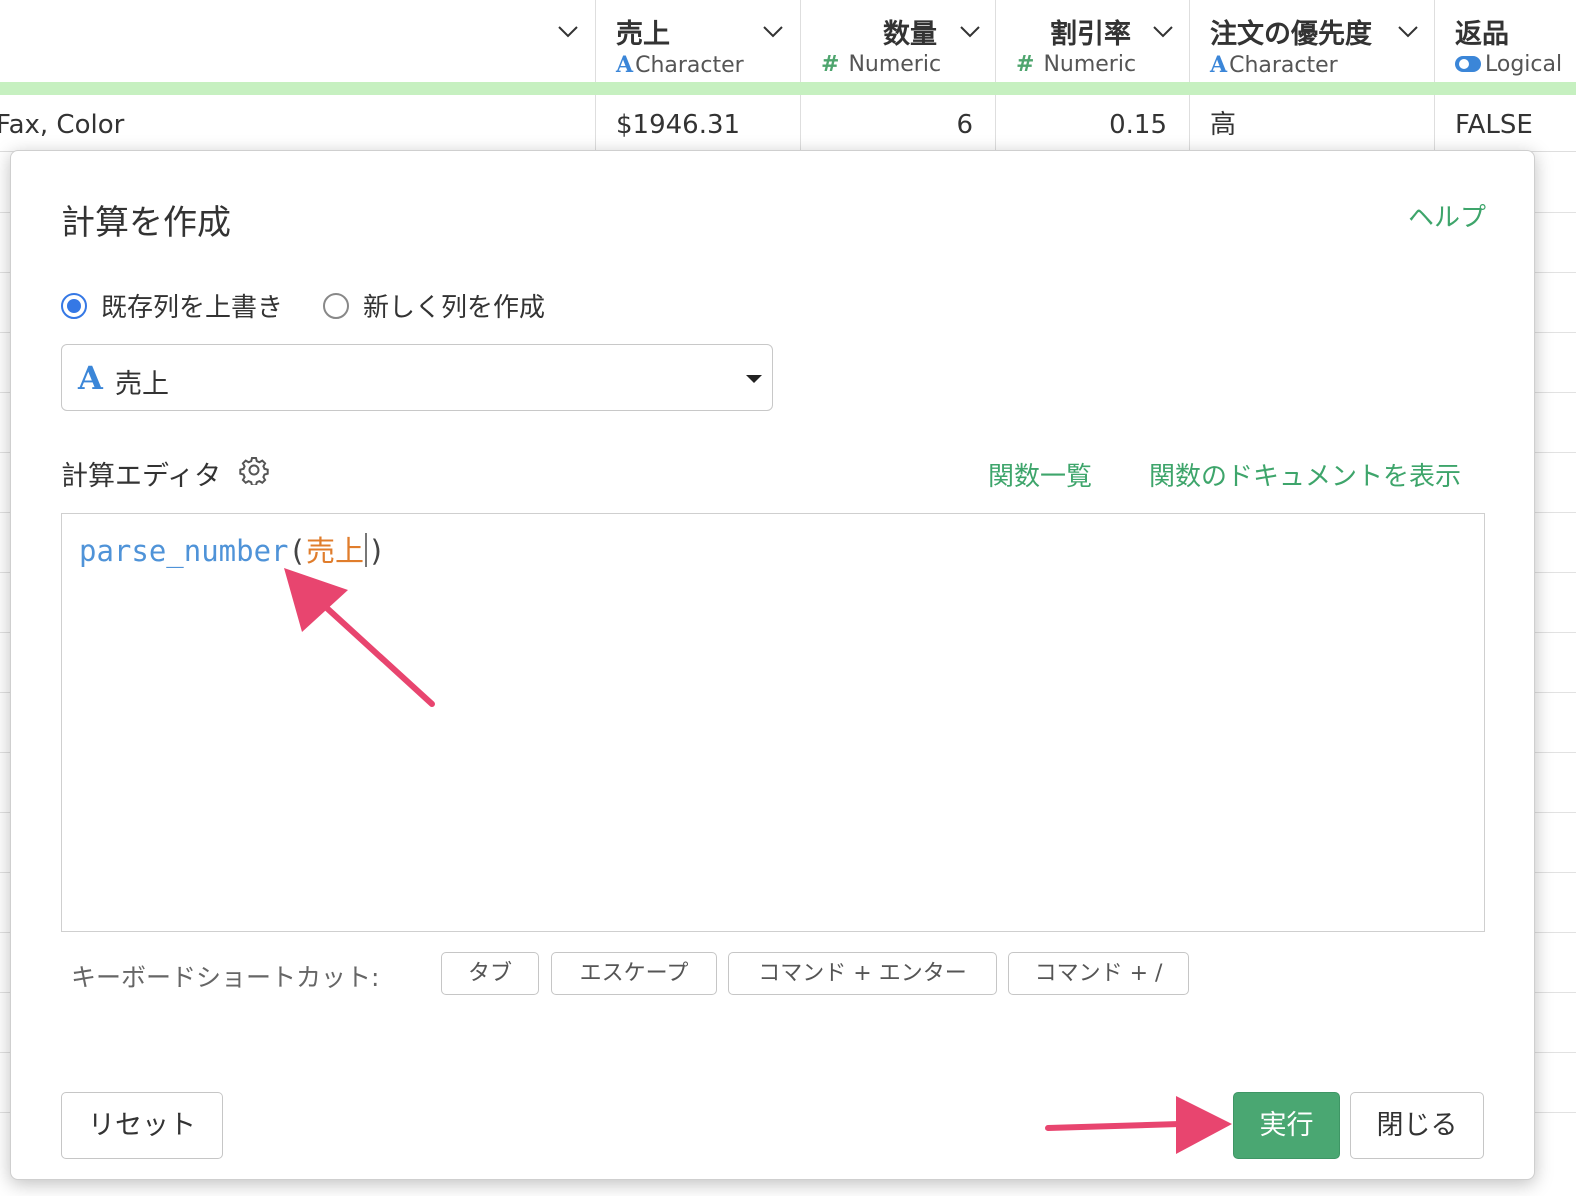 This screenshot has width=1576, height=1196. Describe the element at coordinates (1291, 34) in the screenshot. I see `column-name: 注文の優先度` at that location.